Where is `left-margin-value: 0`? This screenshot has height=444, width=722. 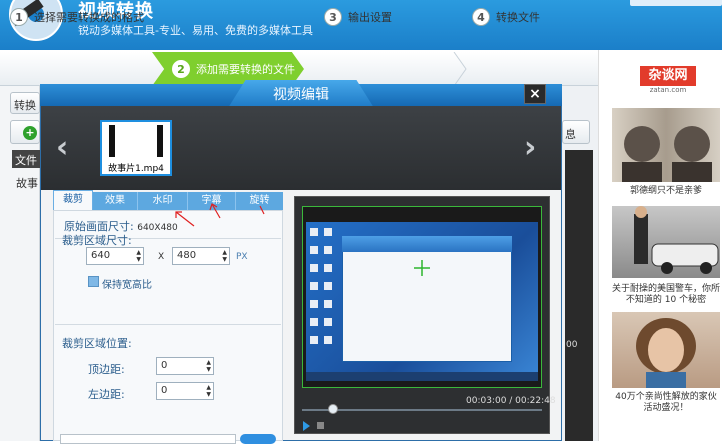 left-margin-value: 0 is located at coordinates (164, 390).